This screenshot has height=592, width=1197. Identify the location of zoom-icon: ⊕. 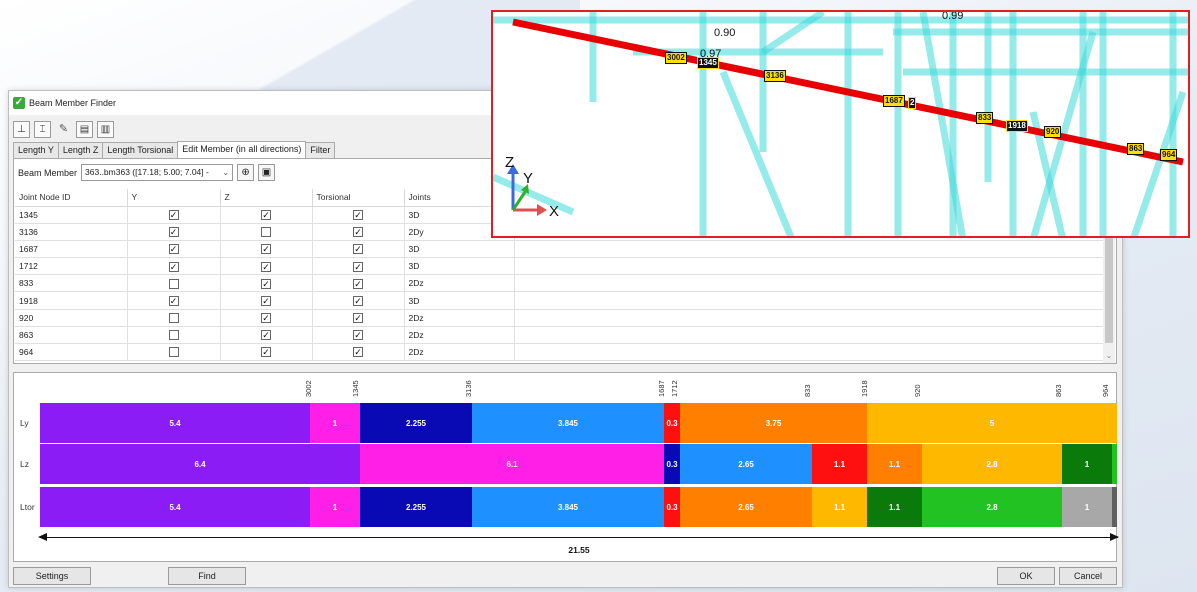
(246, 172).